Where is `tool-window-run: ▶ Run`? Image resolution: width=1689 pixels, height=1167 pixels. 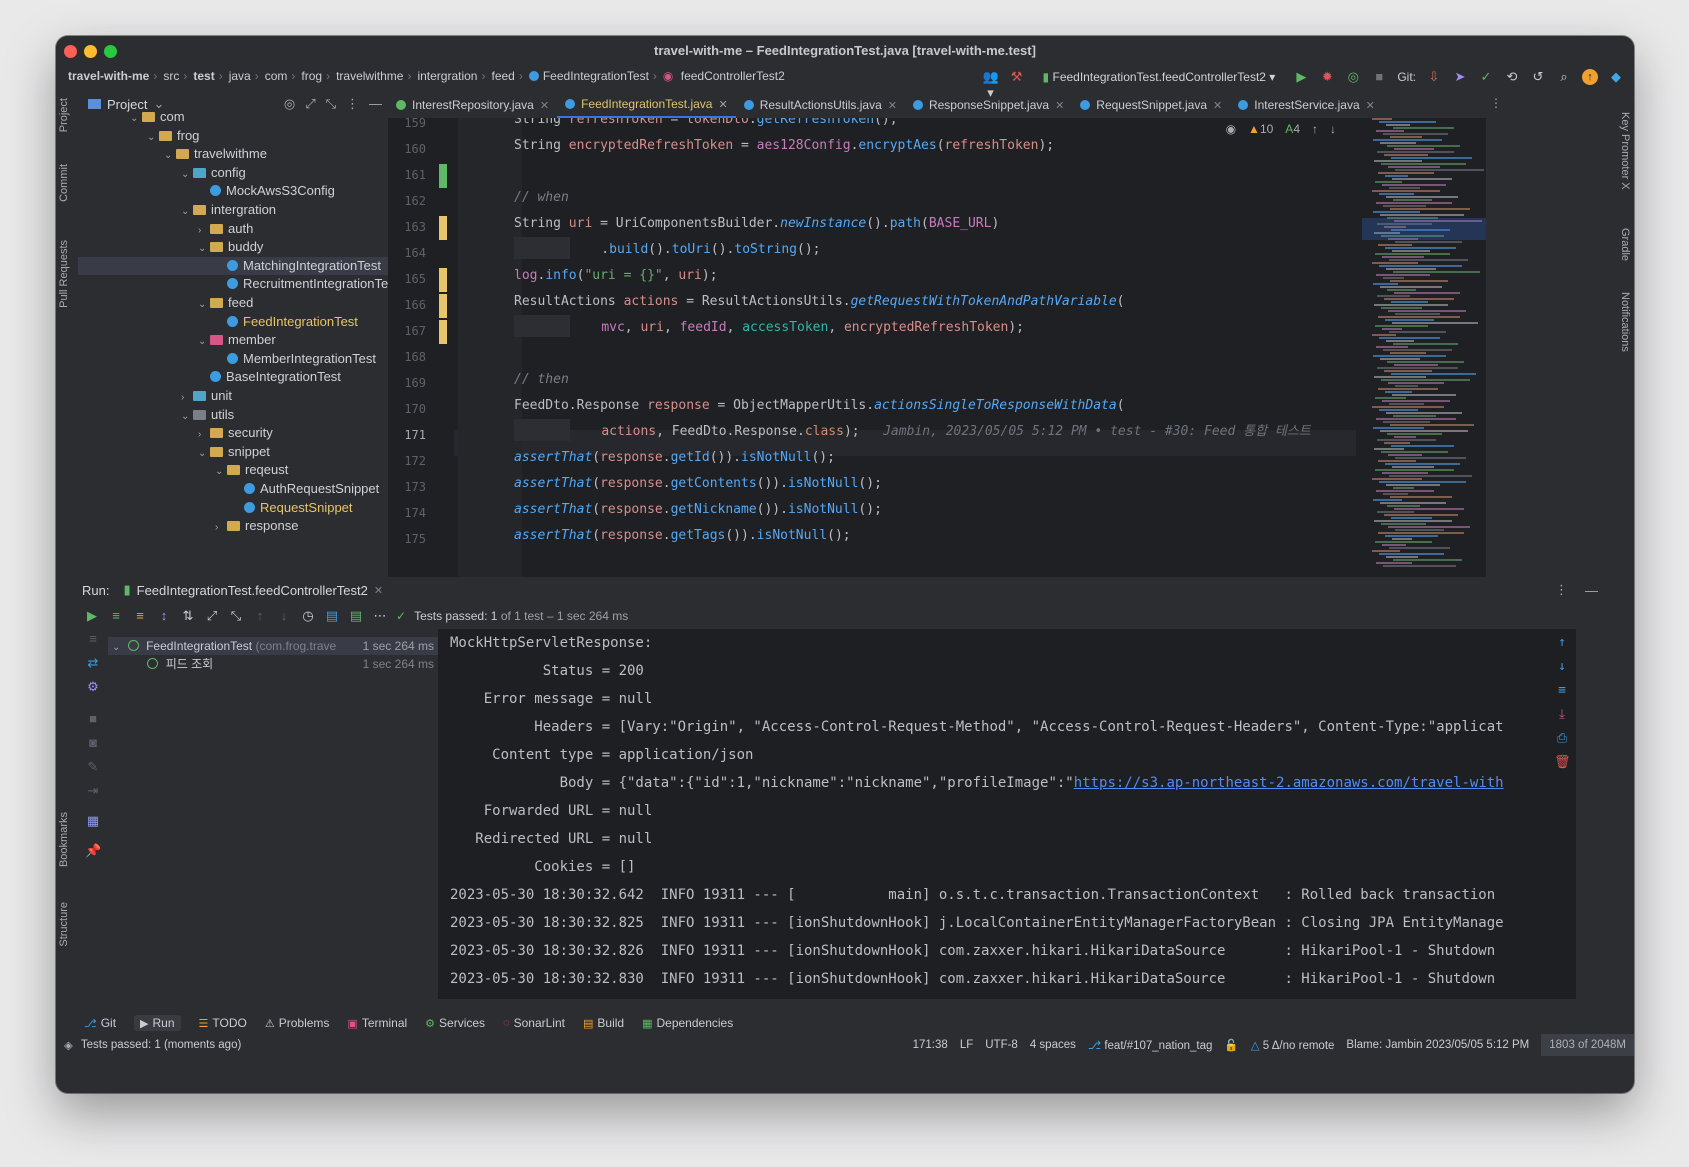
tool-window-run: ▶ Run is located at coordinates (157, 1023).